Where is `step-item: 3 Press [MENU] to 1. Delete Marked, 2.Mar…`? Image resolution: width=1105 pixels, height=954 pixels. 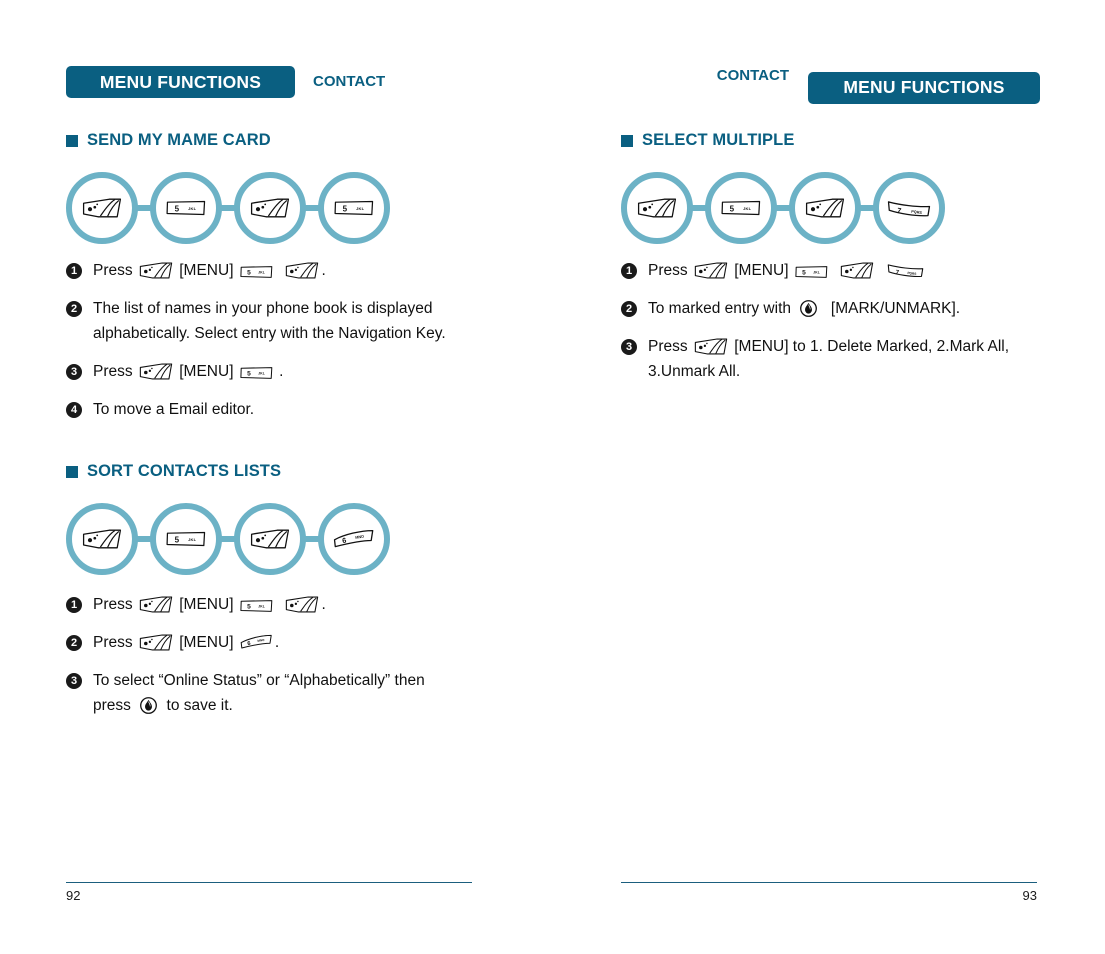 step-item: 3 Press [MENU] to 1. Delete Marked, 2.Mar… is located at coordinates (863, 359).